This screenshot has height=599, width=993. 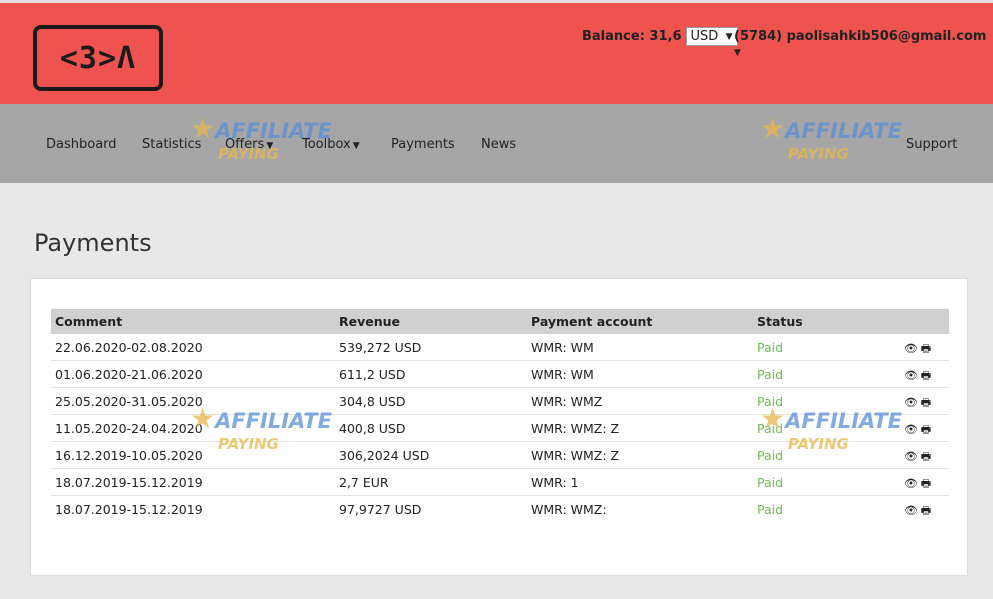 What do you see at coordinates (431, 428) in the screenshot?
I see `row-revenue: 400,8 USD` at bounding box center [431, 428].